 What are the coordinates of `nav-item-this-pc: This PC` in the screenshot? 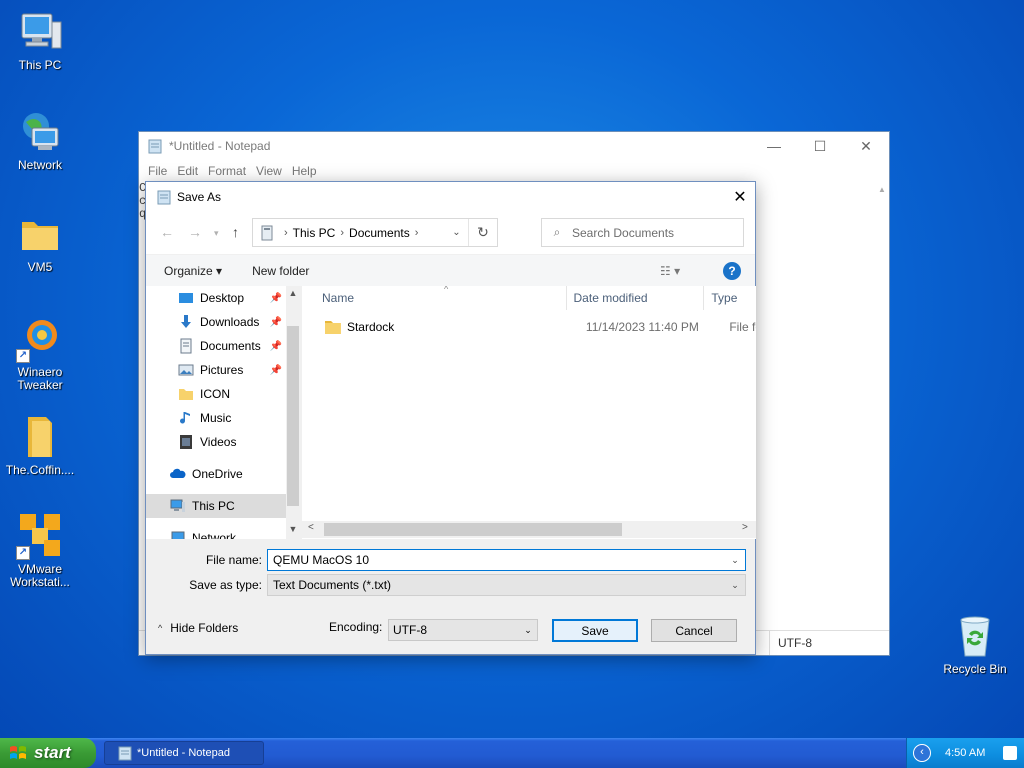 It's located at (216, 506).